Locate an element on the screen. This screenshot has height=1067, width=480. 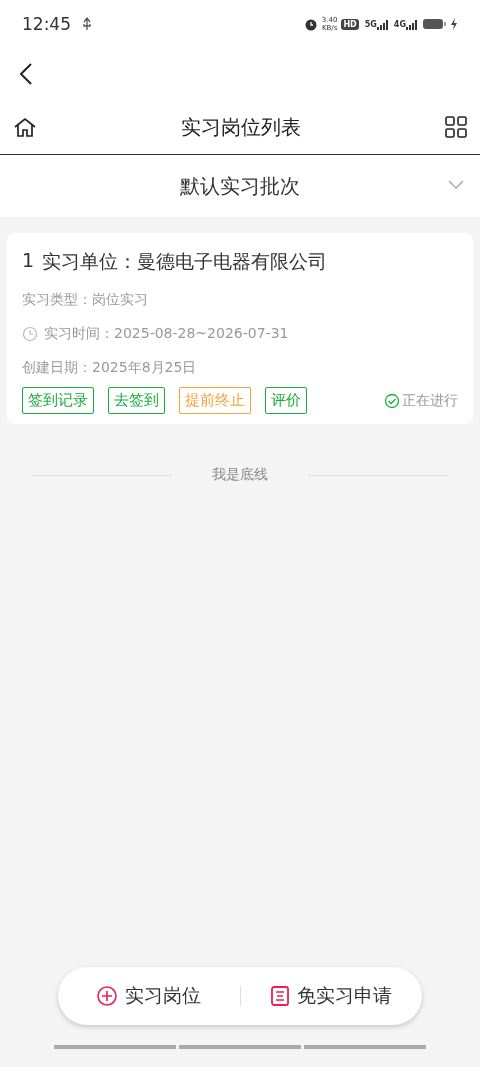
page-title: 实习岗位列表 is located at coordinates (241, 127).